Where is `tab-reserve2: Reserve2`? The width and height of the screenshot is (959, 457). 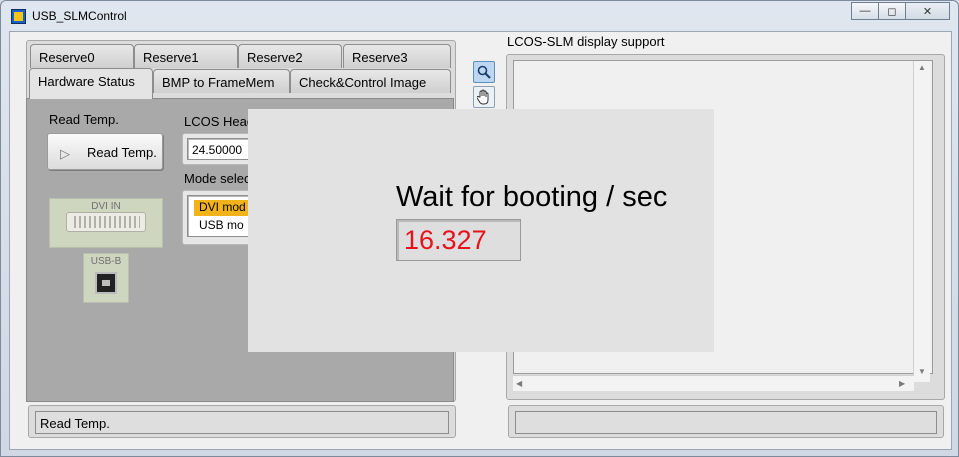 tab-reserve2: Reserve2 is located at coordinates (290, 56).